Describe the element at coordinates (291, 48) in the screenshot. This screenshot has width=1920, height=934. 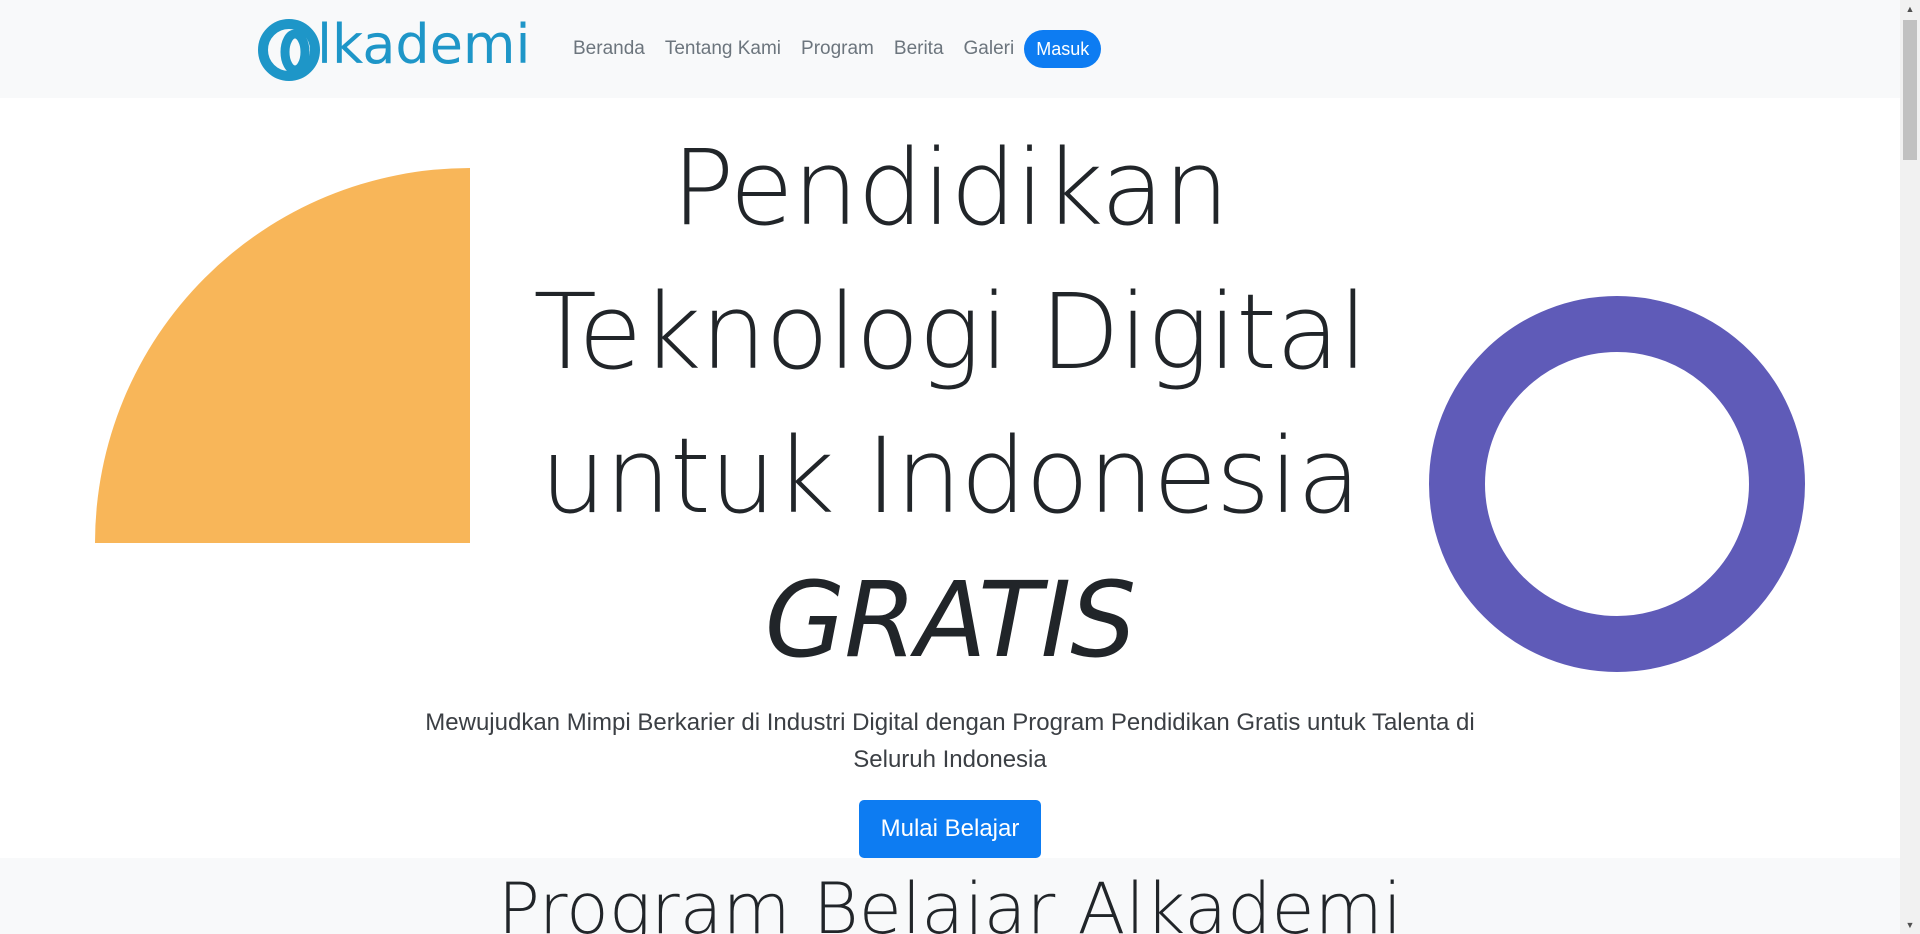
I see `alkademi-logo-icon` at that location.